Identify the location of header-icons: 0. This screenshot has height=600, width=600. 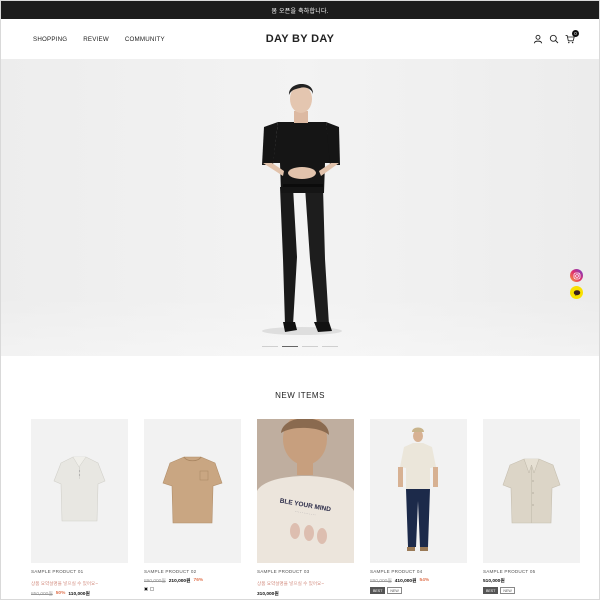
(556, 39).